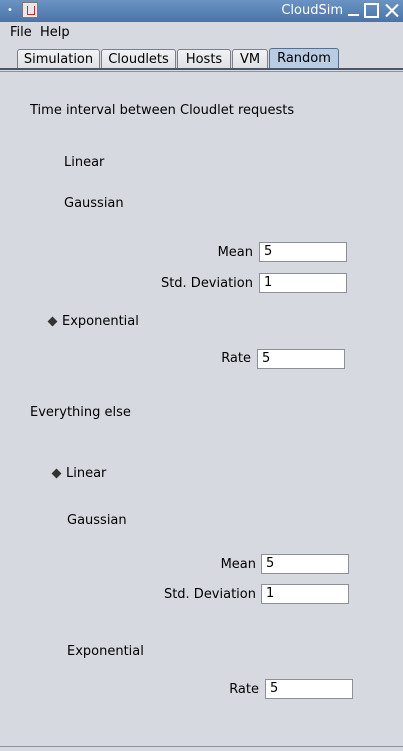  Describe the element at coordinates (10, 11) in the screenshot. I see `system-menu-icon: •` at that location.